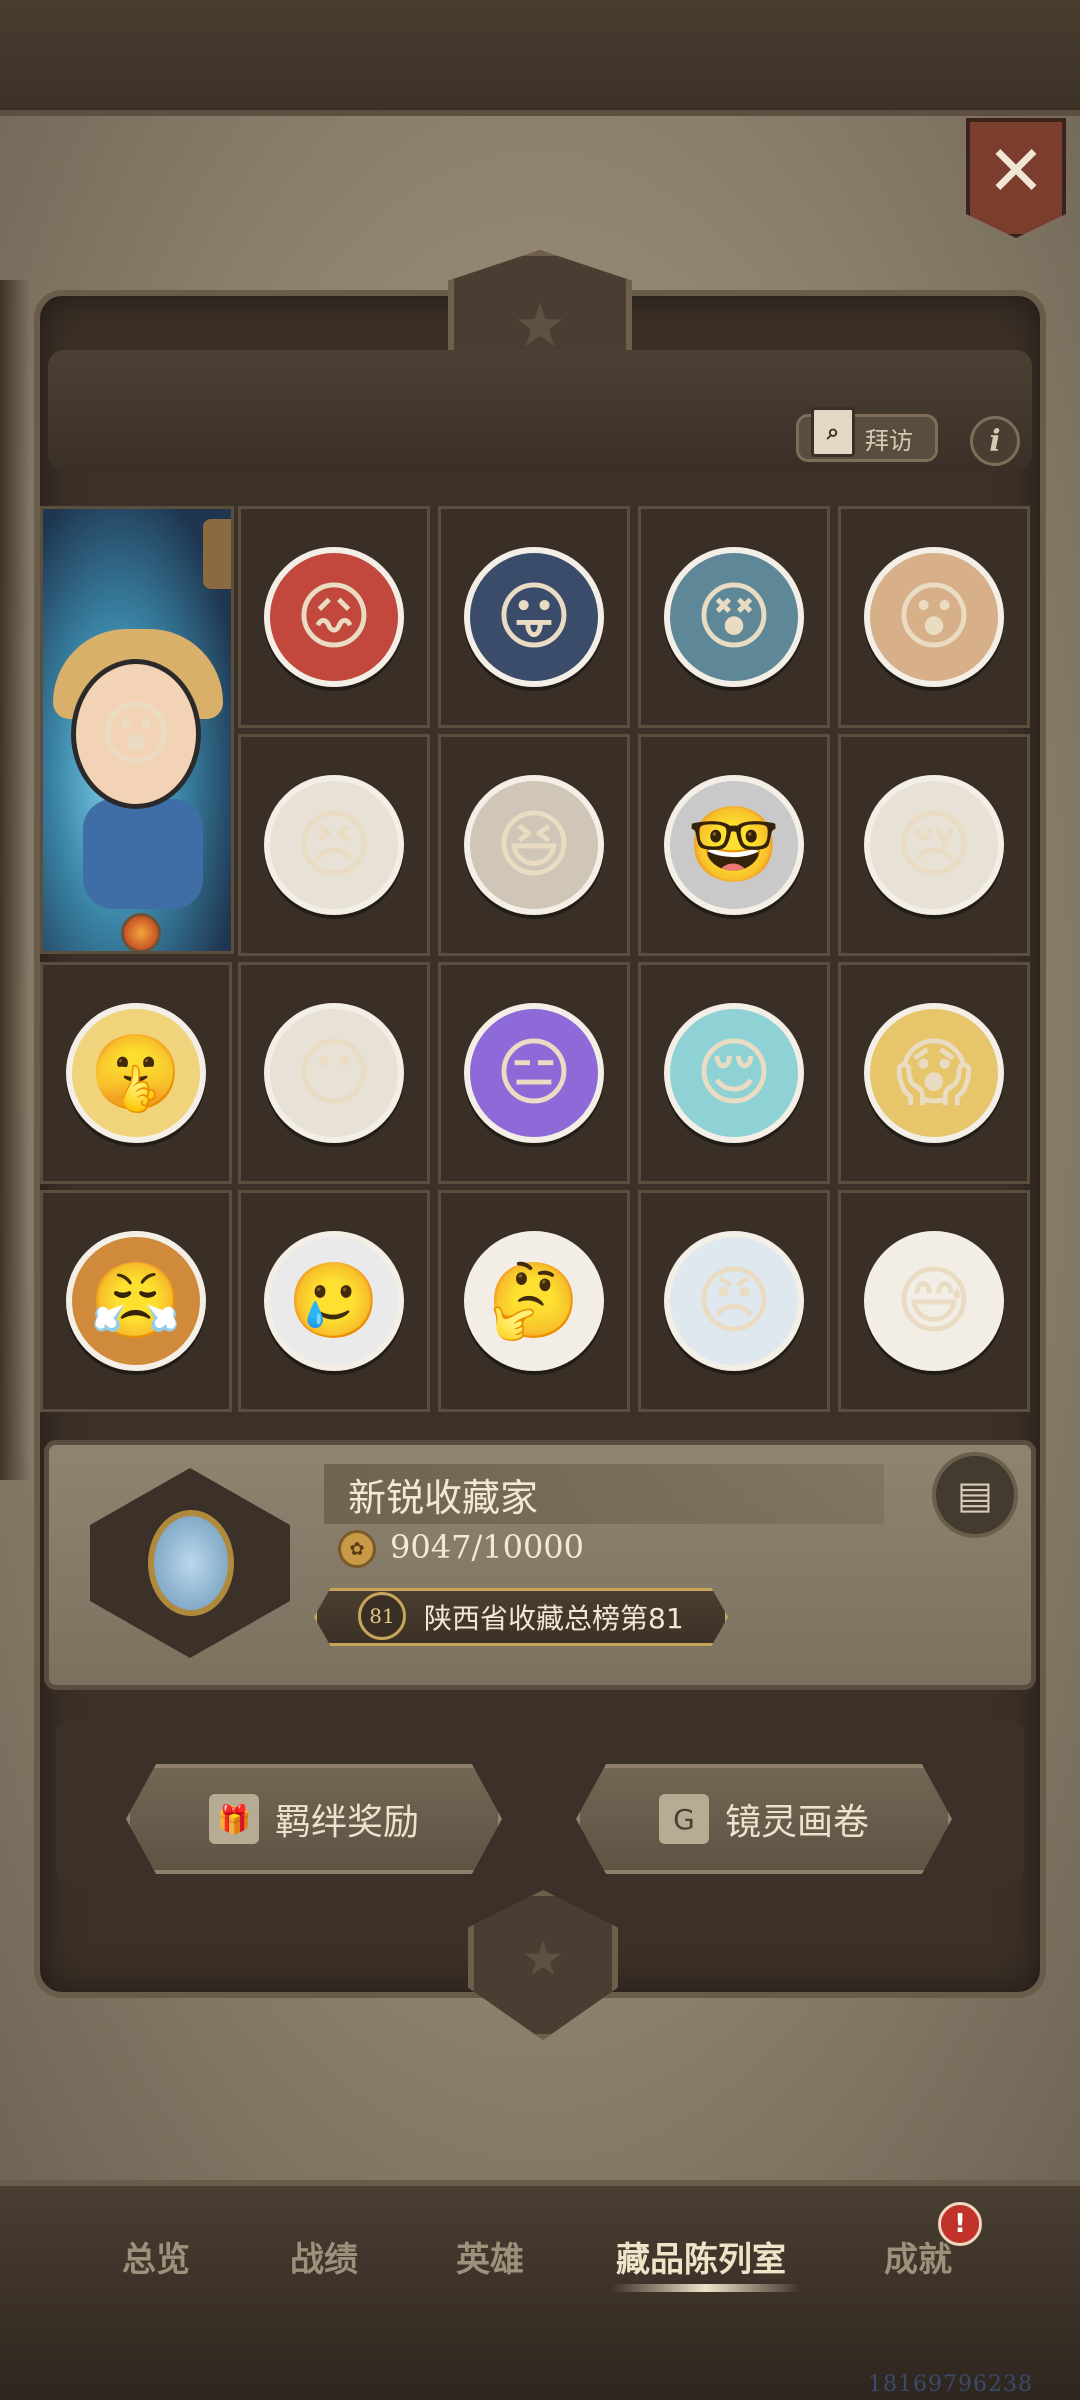 The width and height of the screenshot is (1080, 2400). I want to click on nav-achievements: 成就, so click(918, 2257).